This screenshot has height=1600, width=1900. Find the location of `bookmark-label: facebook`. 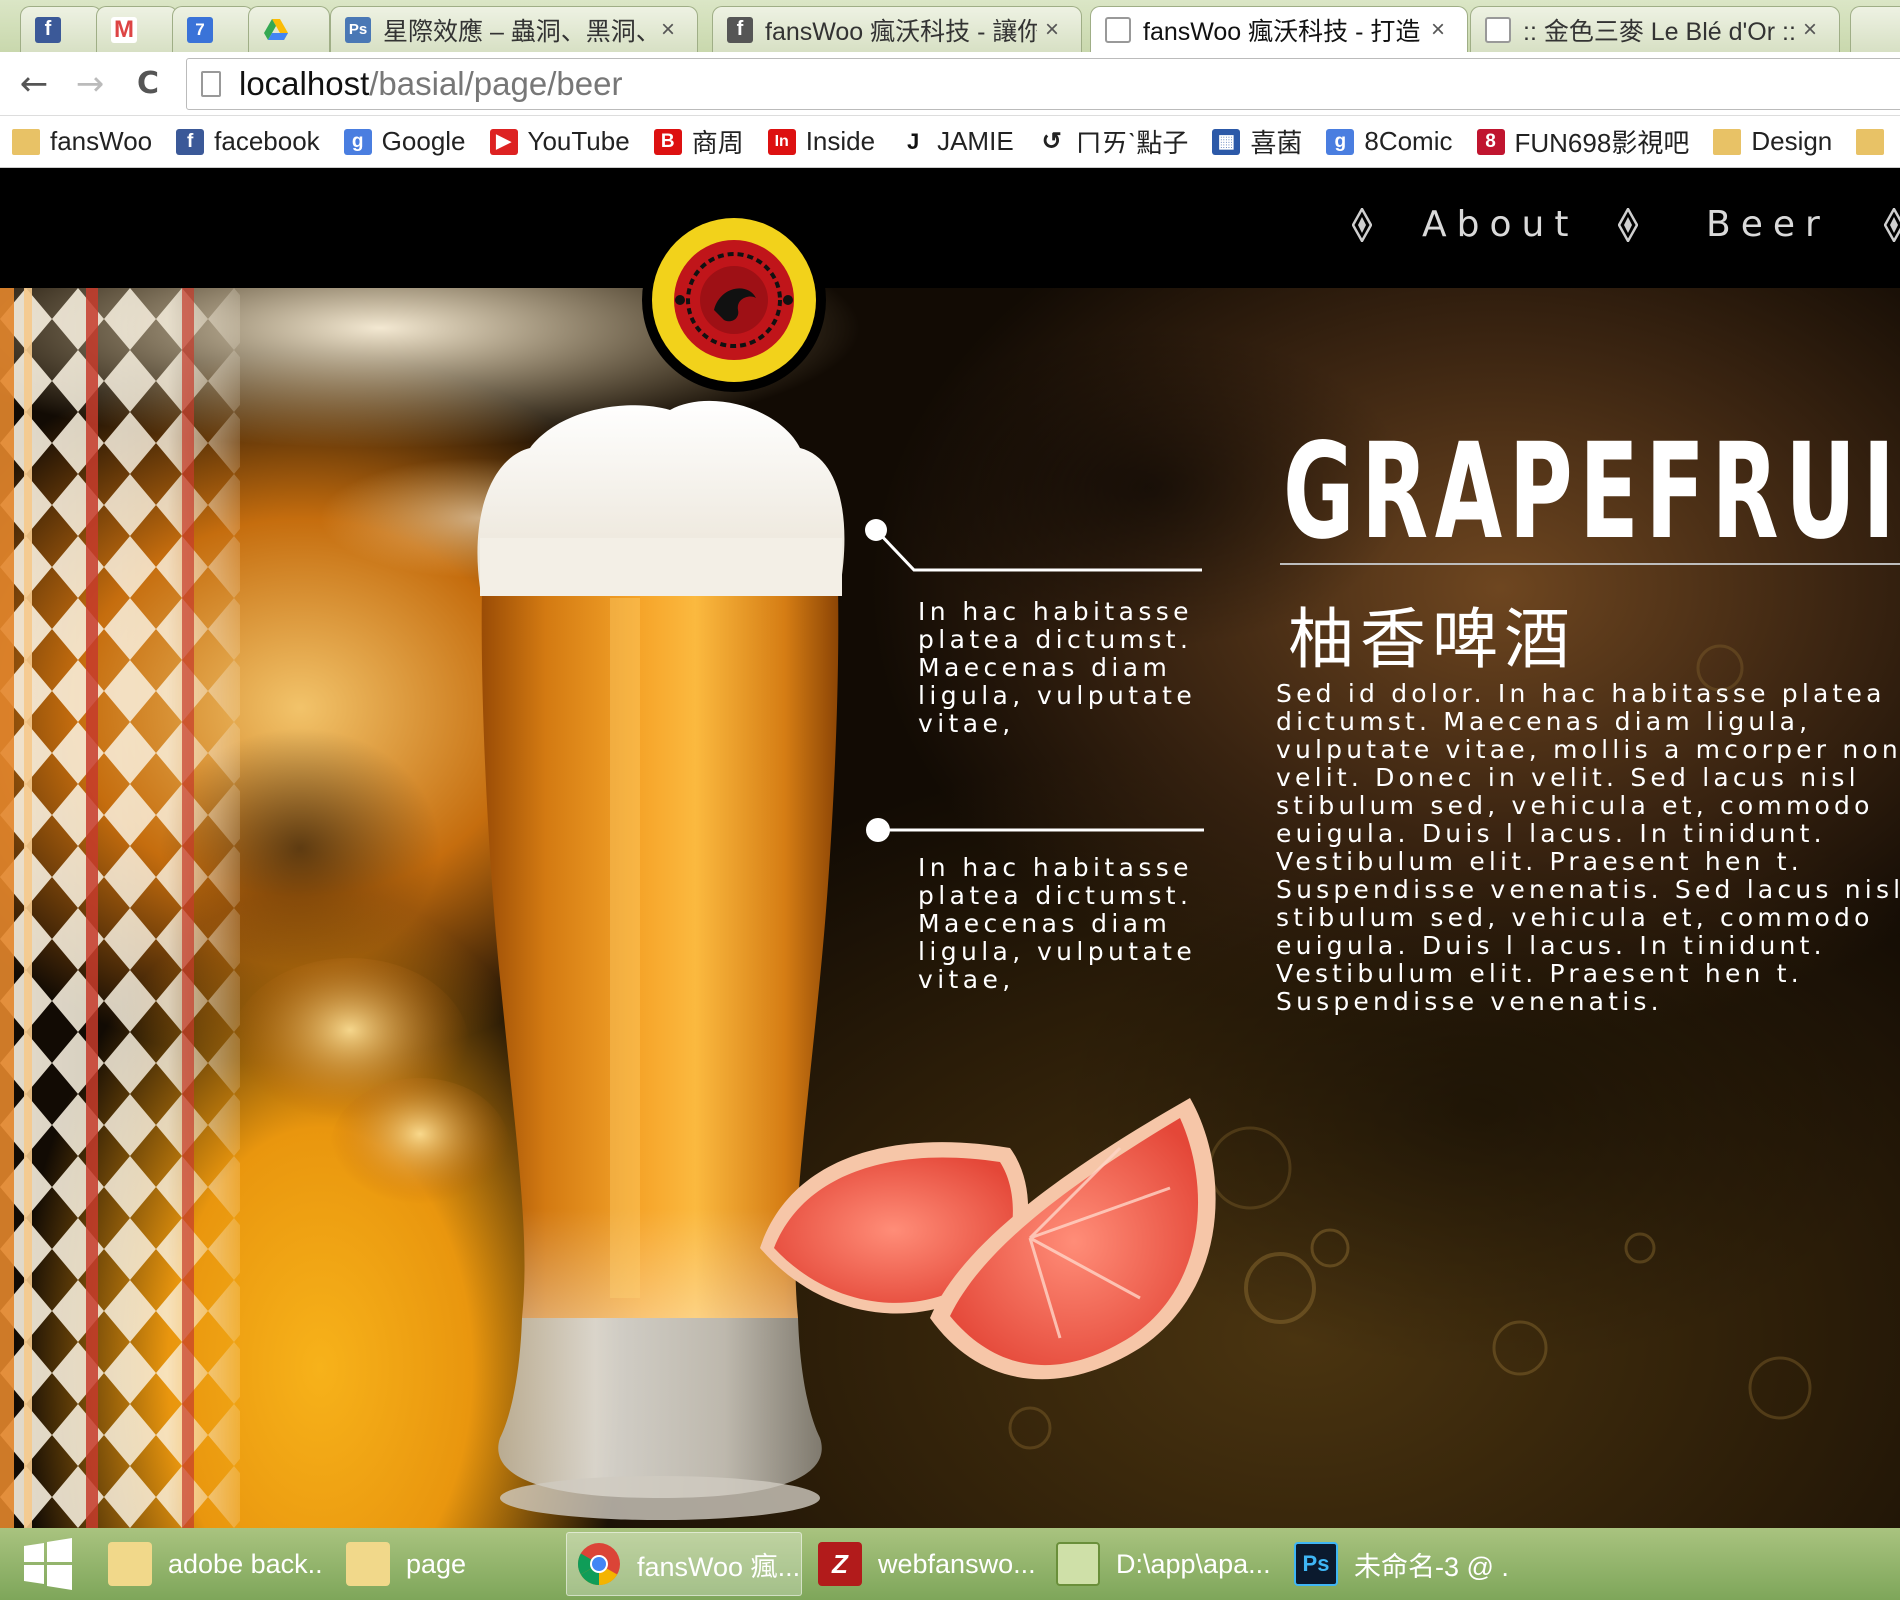

bookmark-label: facebook is located at coordinates (267, 141).